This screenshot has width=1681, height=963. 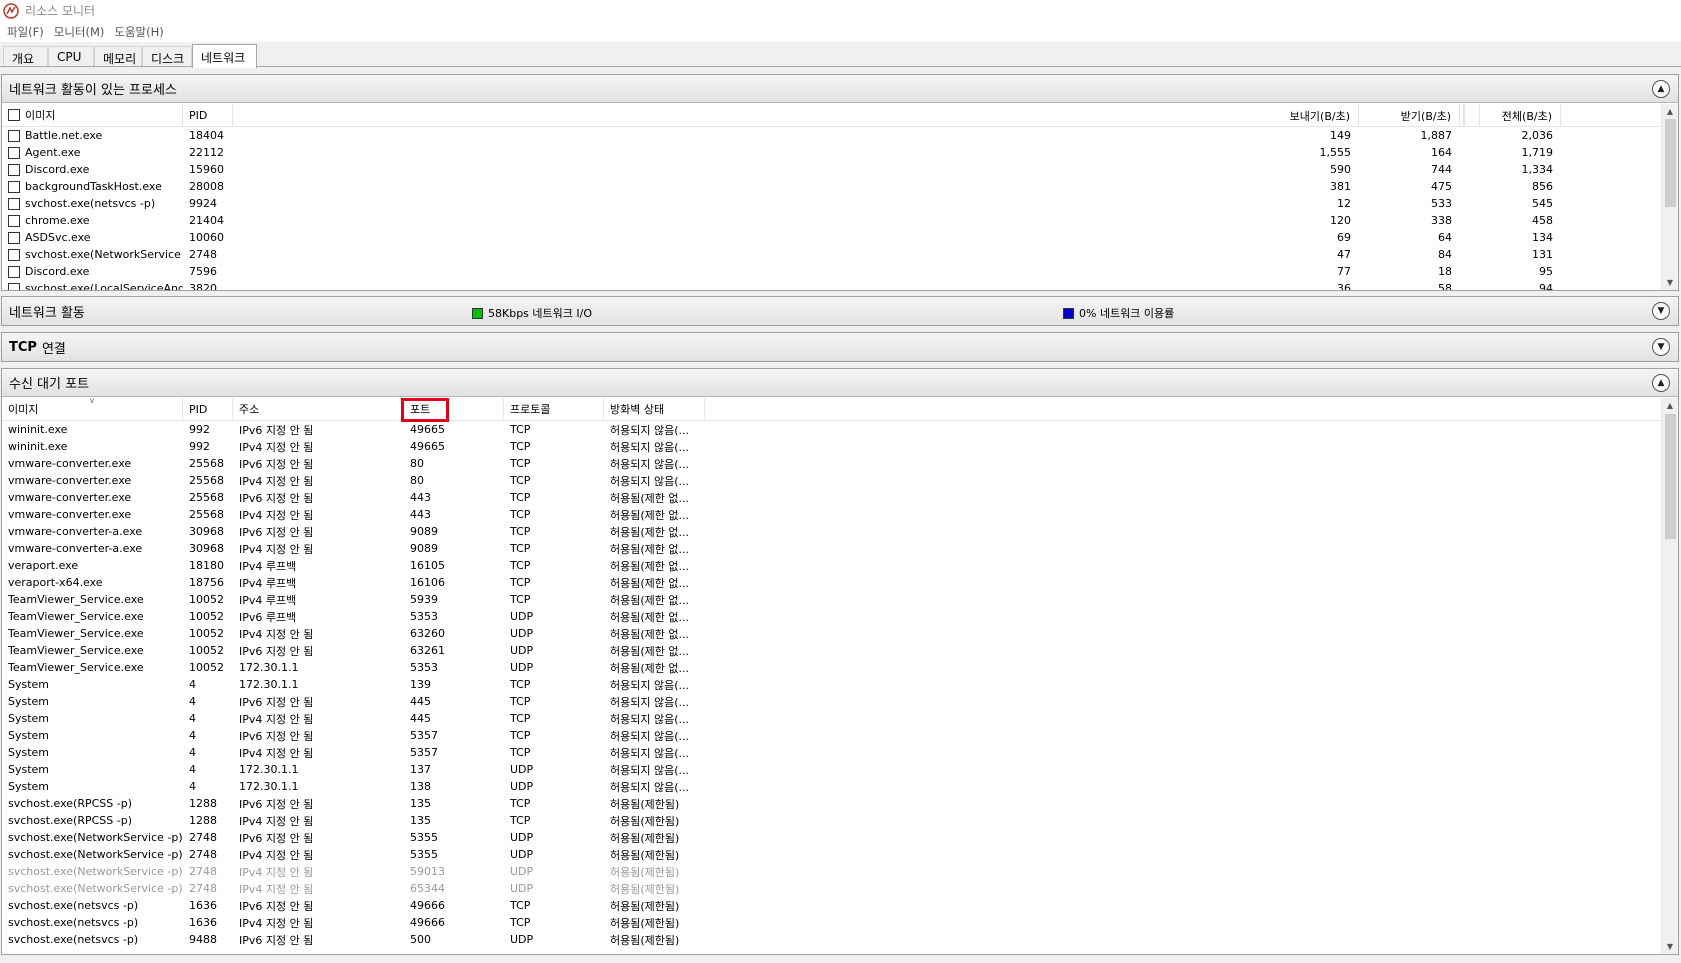 I want to click on table-row: Battle.net.exe 18404 149 1,887 2,036, so click(x=840, y=135).